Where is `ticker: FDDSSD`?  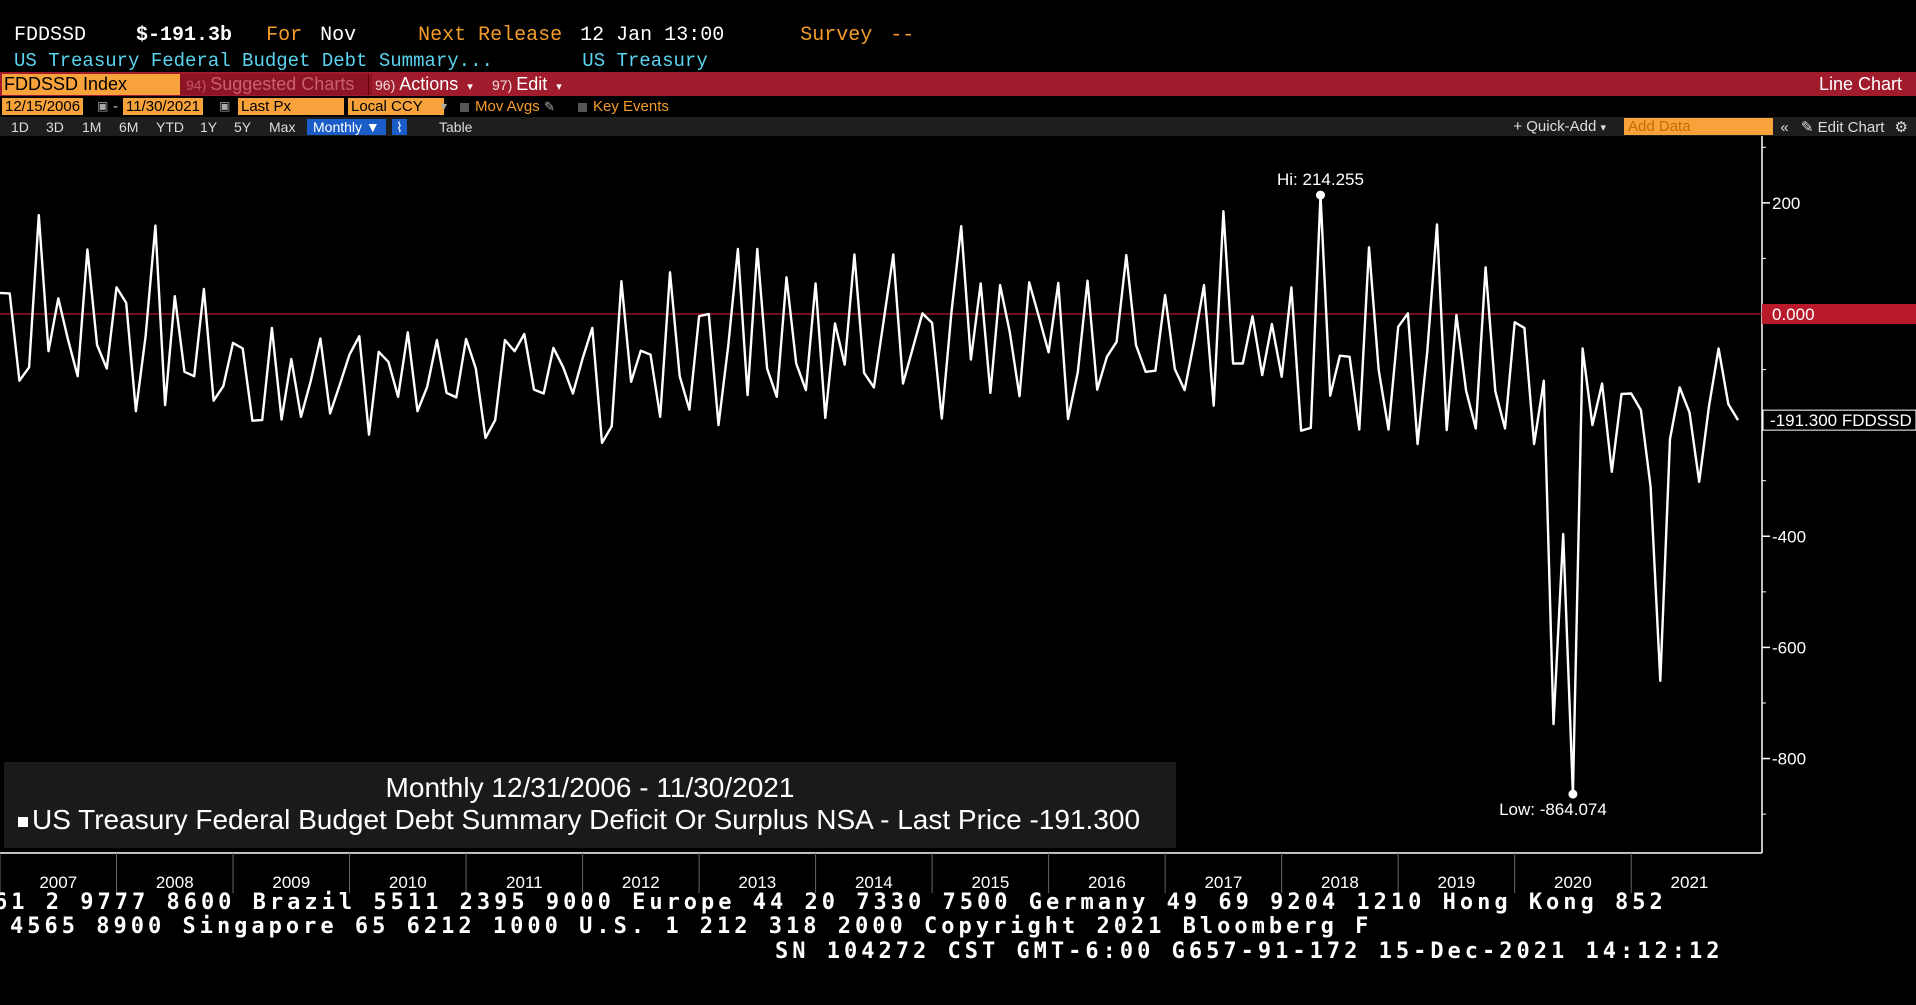
ticker: FDDSSD is located at coordinates (50, 35).